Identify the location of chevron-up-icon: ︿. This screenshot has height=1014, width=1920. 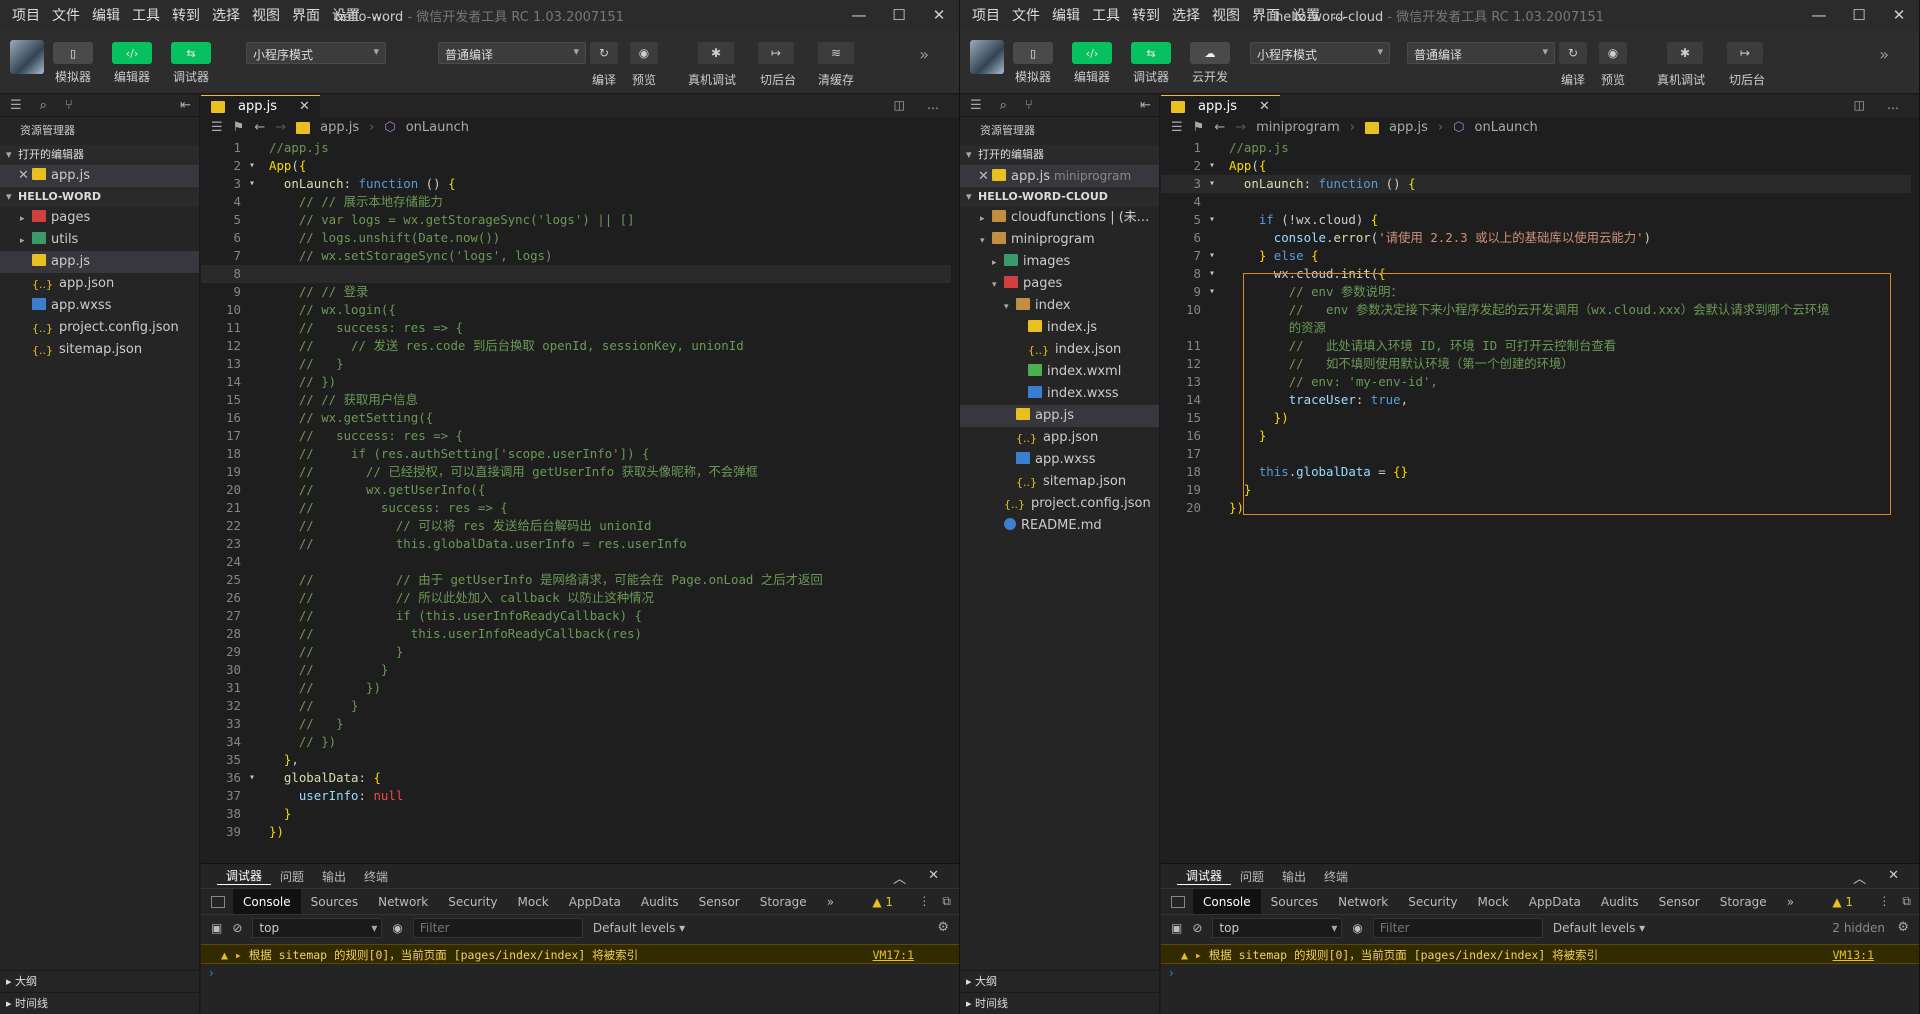
(899, 877).